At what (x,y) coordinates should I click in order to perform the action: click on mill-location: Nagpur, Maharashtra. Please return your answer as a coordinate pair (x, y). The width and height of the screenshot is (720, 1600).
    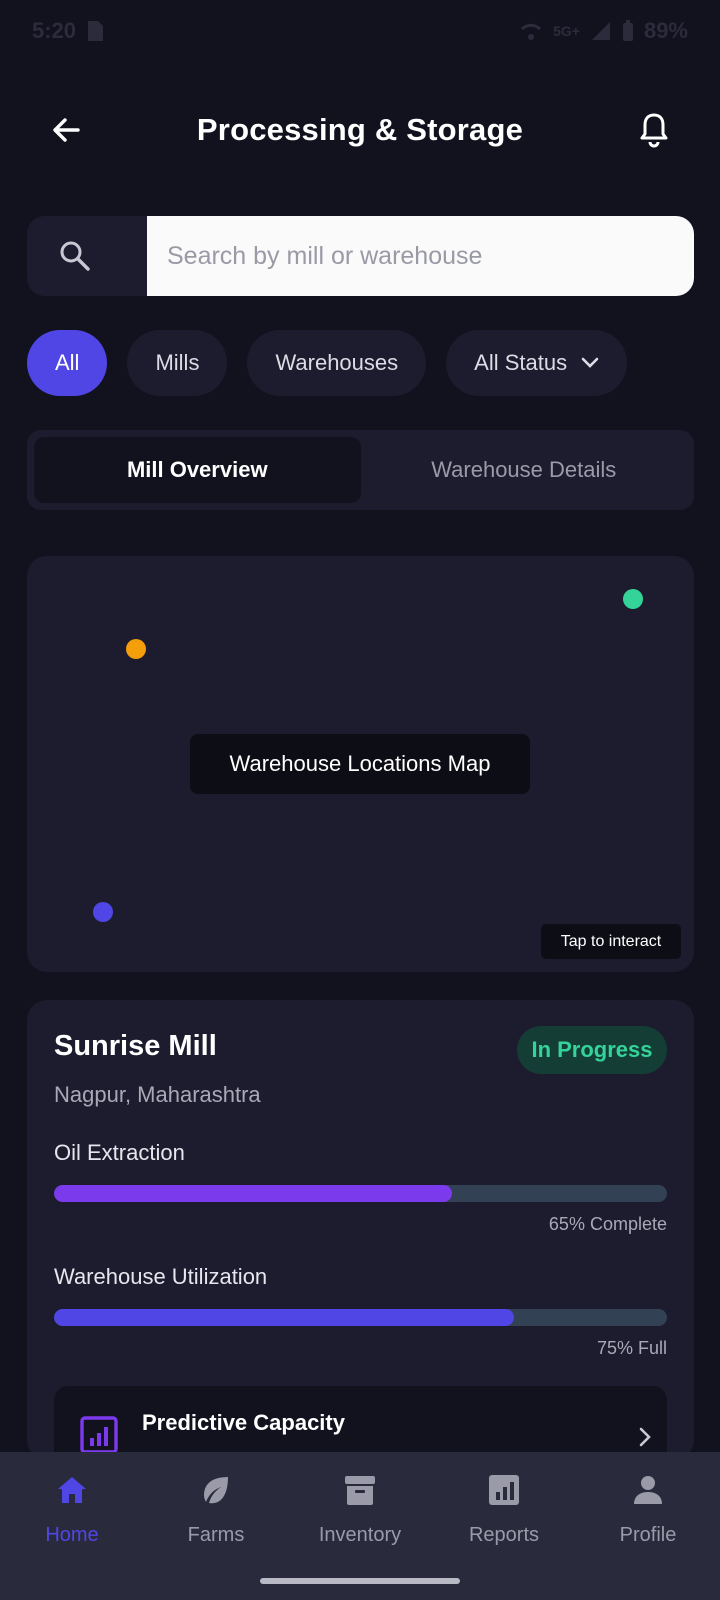
    Looking at the image, I should click on (157, 1094).